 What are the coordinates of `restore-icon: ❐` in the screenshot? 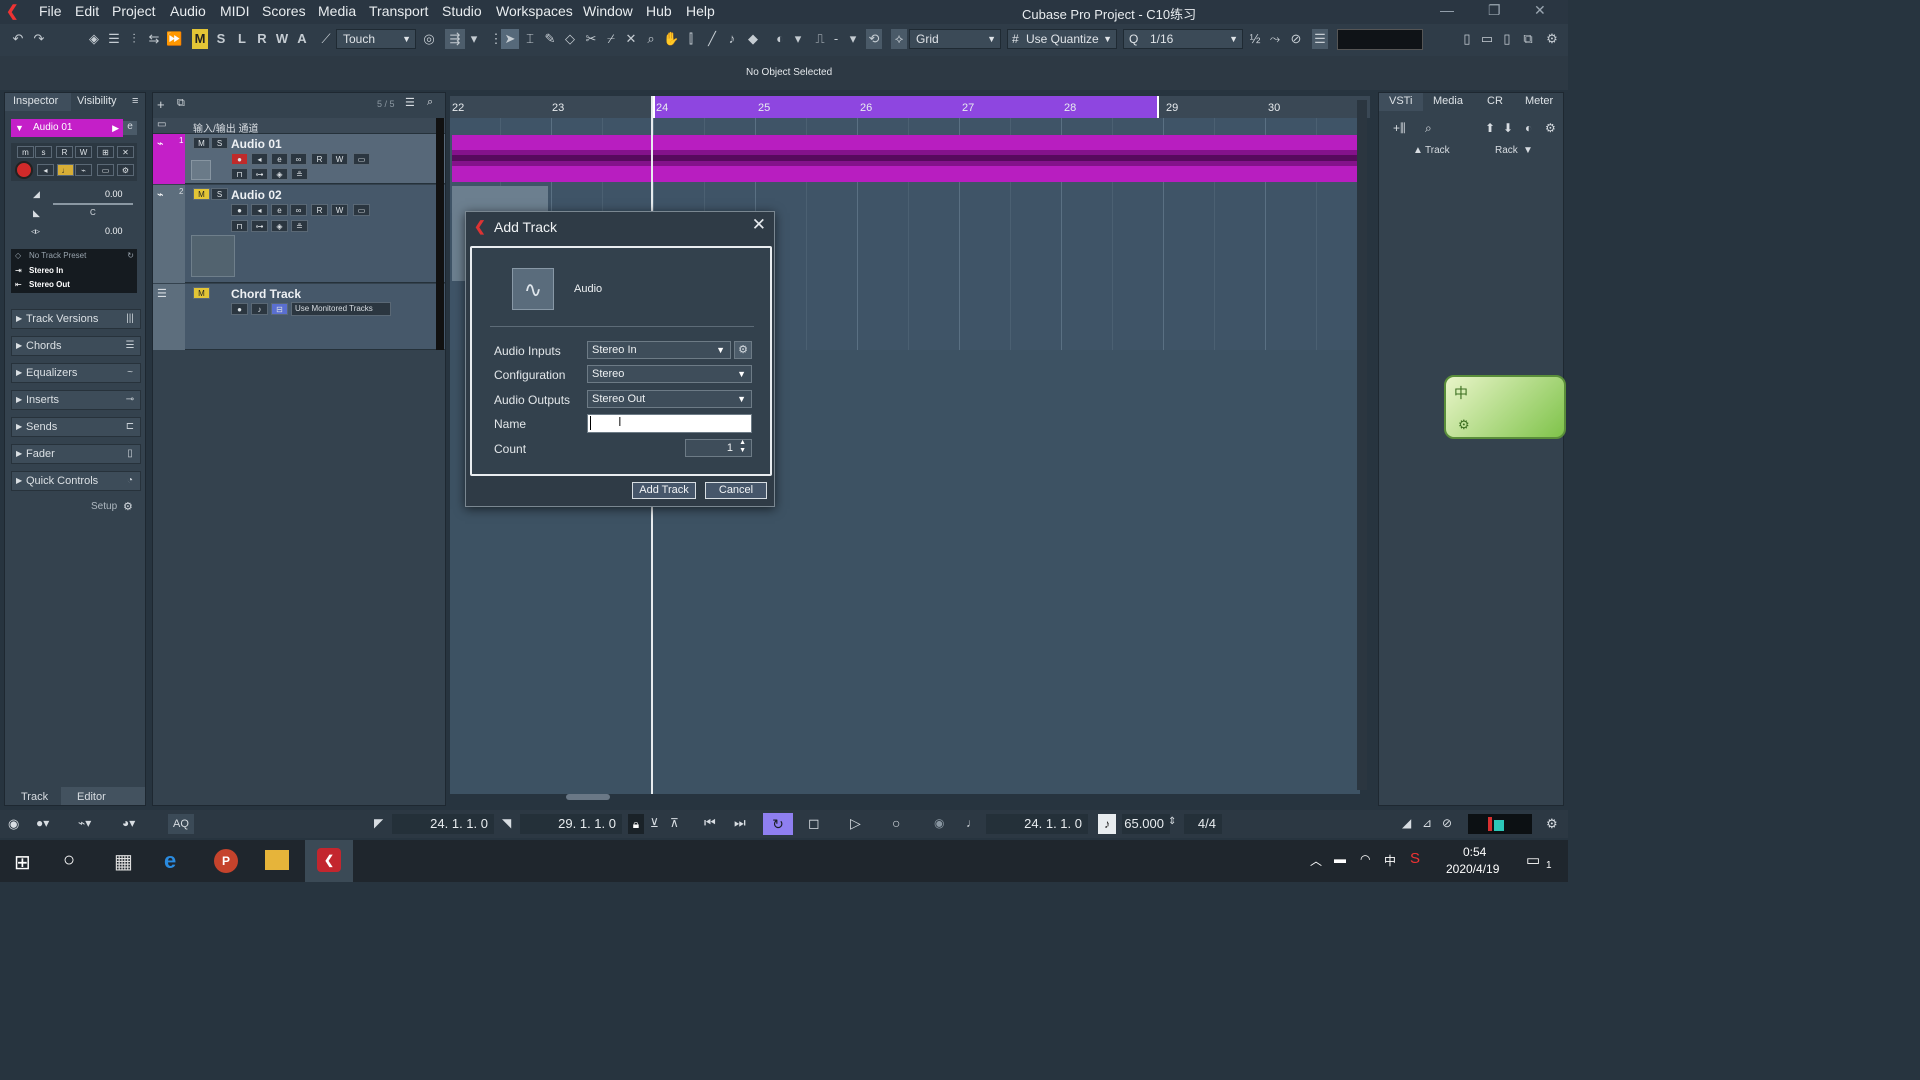 It's located at (1494, 10).